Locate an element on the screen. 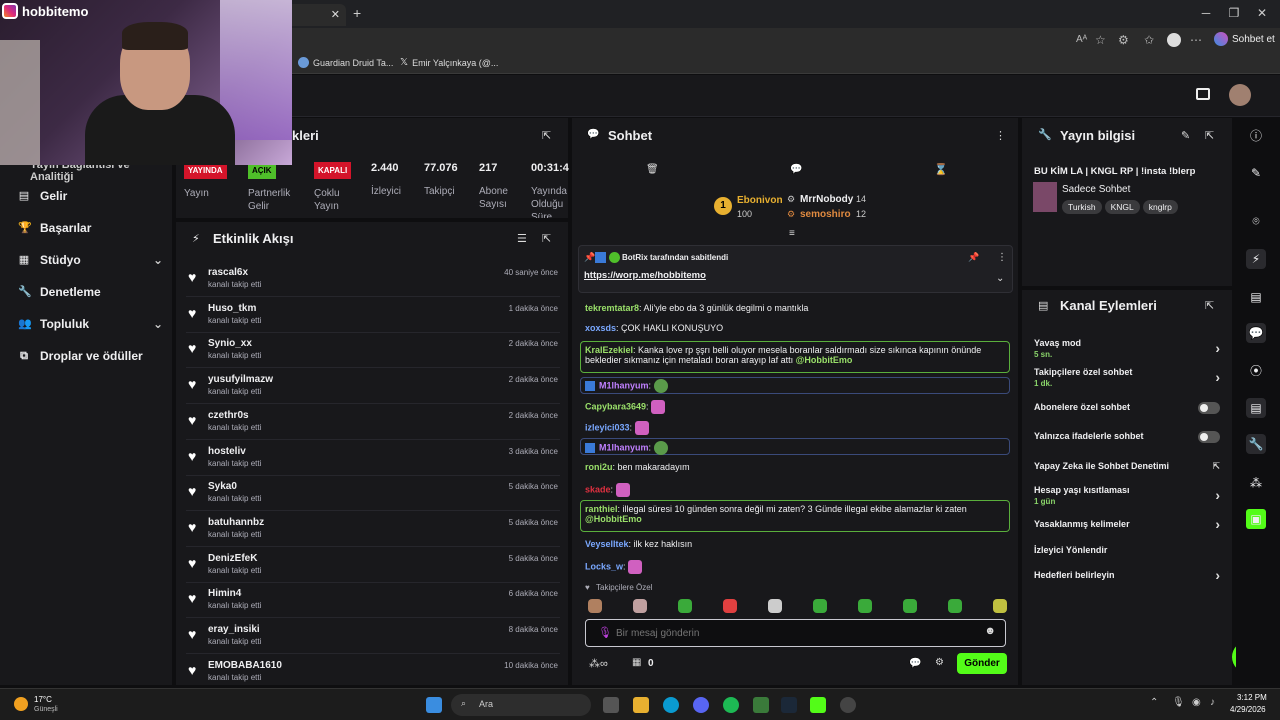  tab-close-icon: ✕ is located at coordinates (335, 14).